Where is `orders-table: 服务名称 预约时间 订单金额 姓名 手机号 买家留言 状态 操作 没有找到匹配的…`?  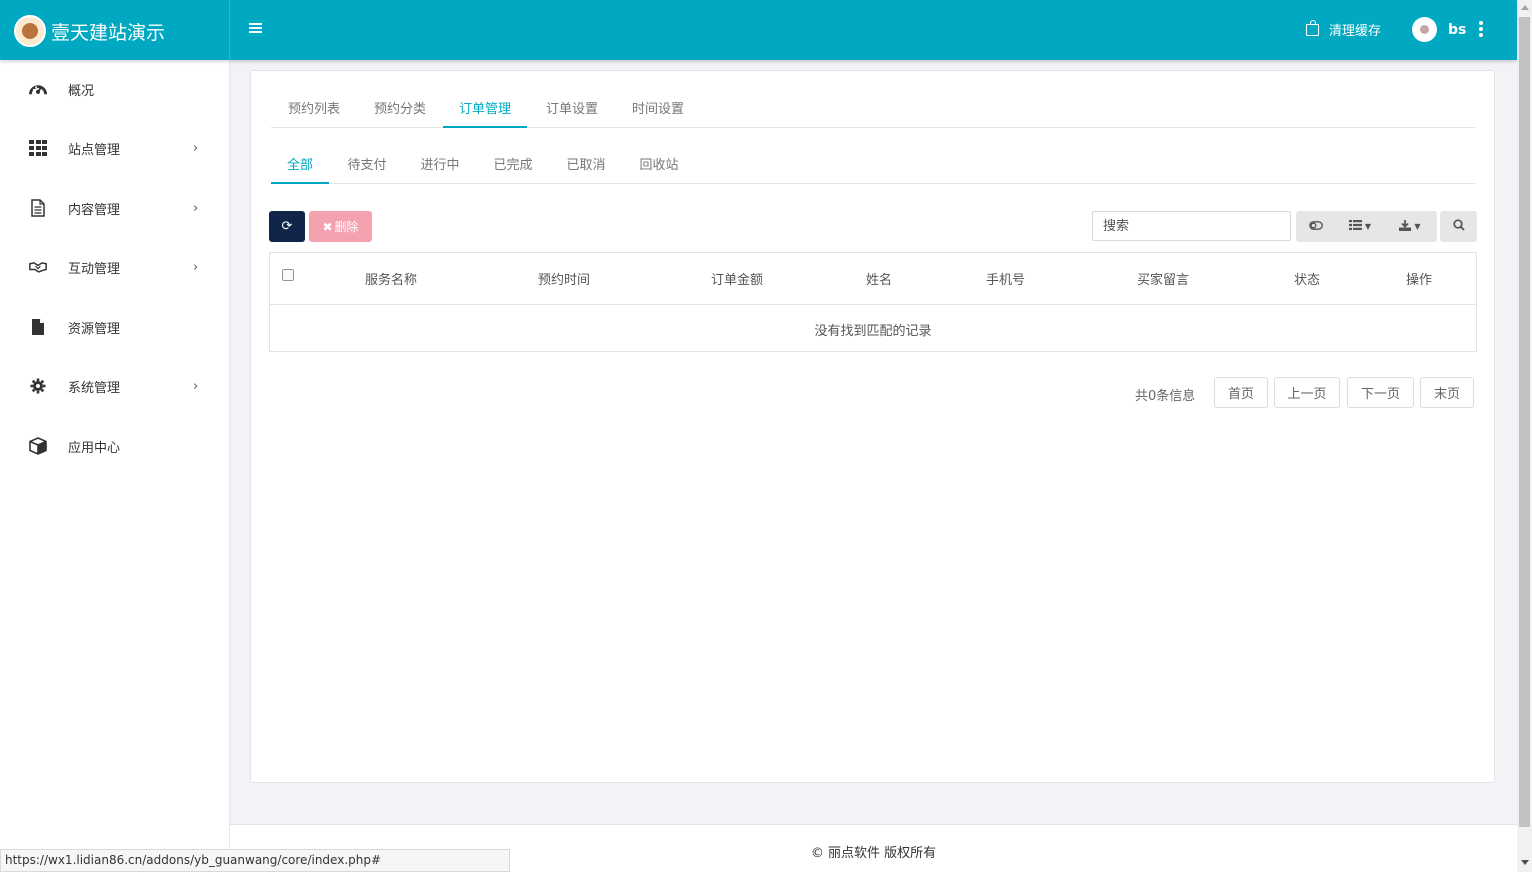 orders-table: 服务名称 预约时间 订单金额 姓名 手机号 买家留言 状态 操作 没有找到匹配的… is located at coordinates (873, 302).